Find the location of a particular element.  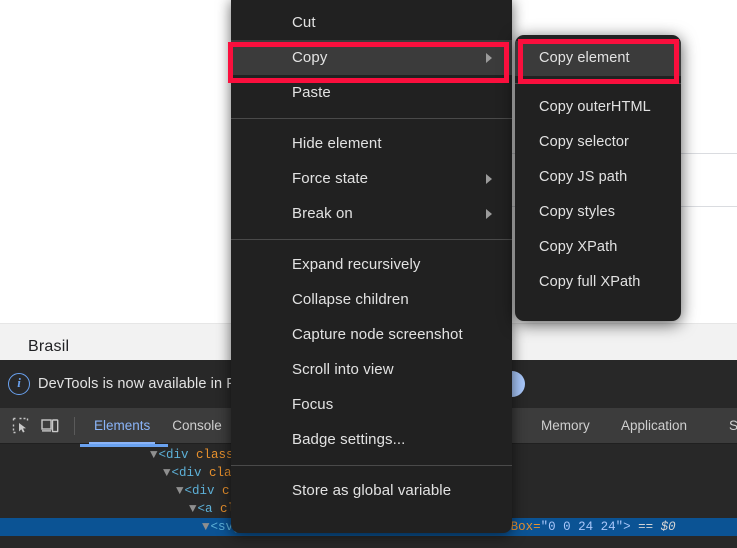

context-menu-item-copy: Copy is located at coordinates (371, 57).